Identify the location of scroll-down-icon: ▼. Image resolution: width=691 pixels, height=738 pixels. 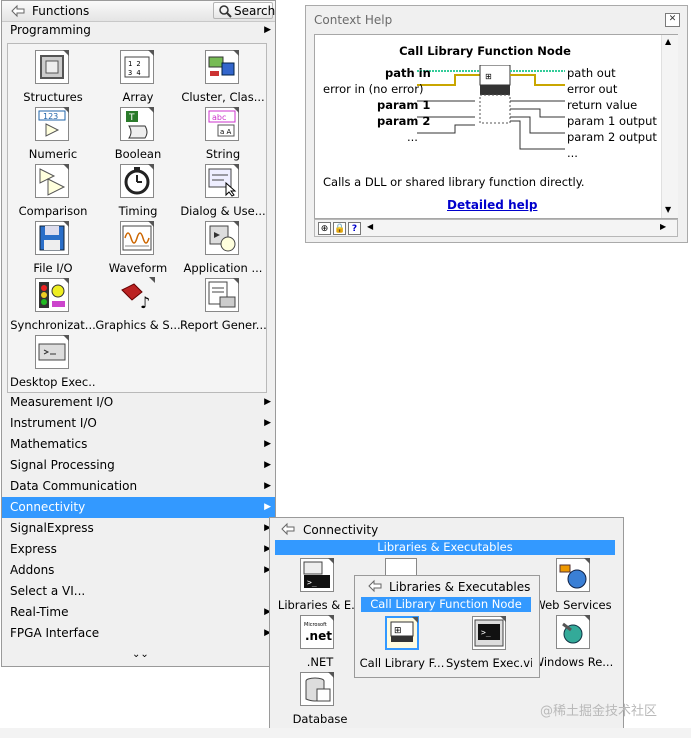
(668, 209).